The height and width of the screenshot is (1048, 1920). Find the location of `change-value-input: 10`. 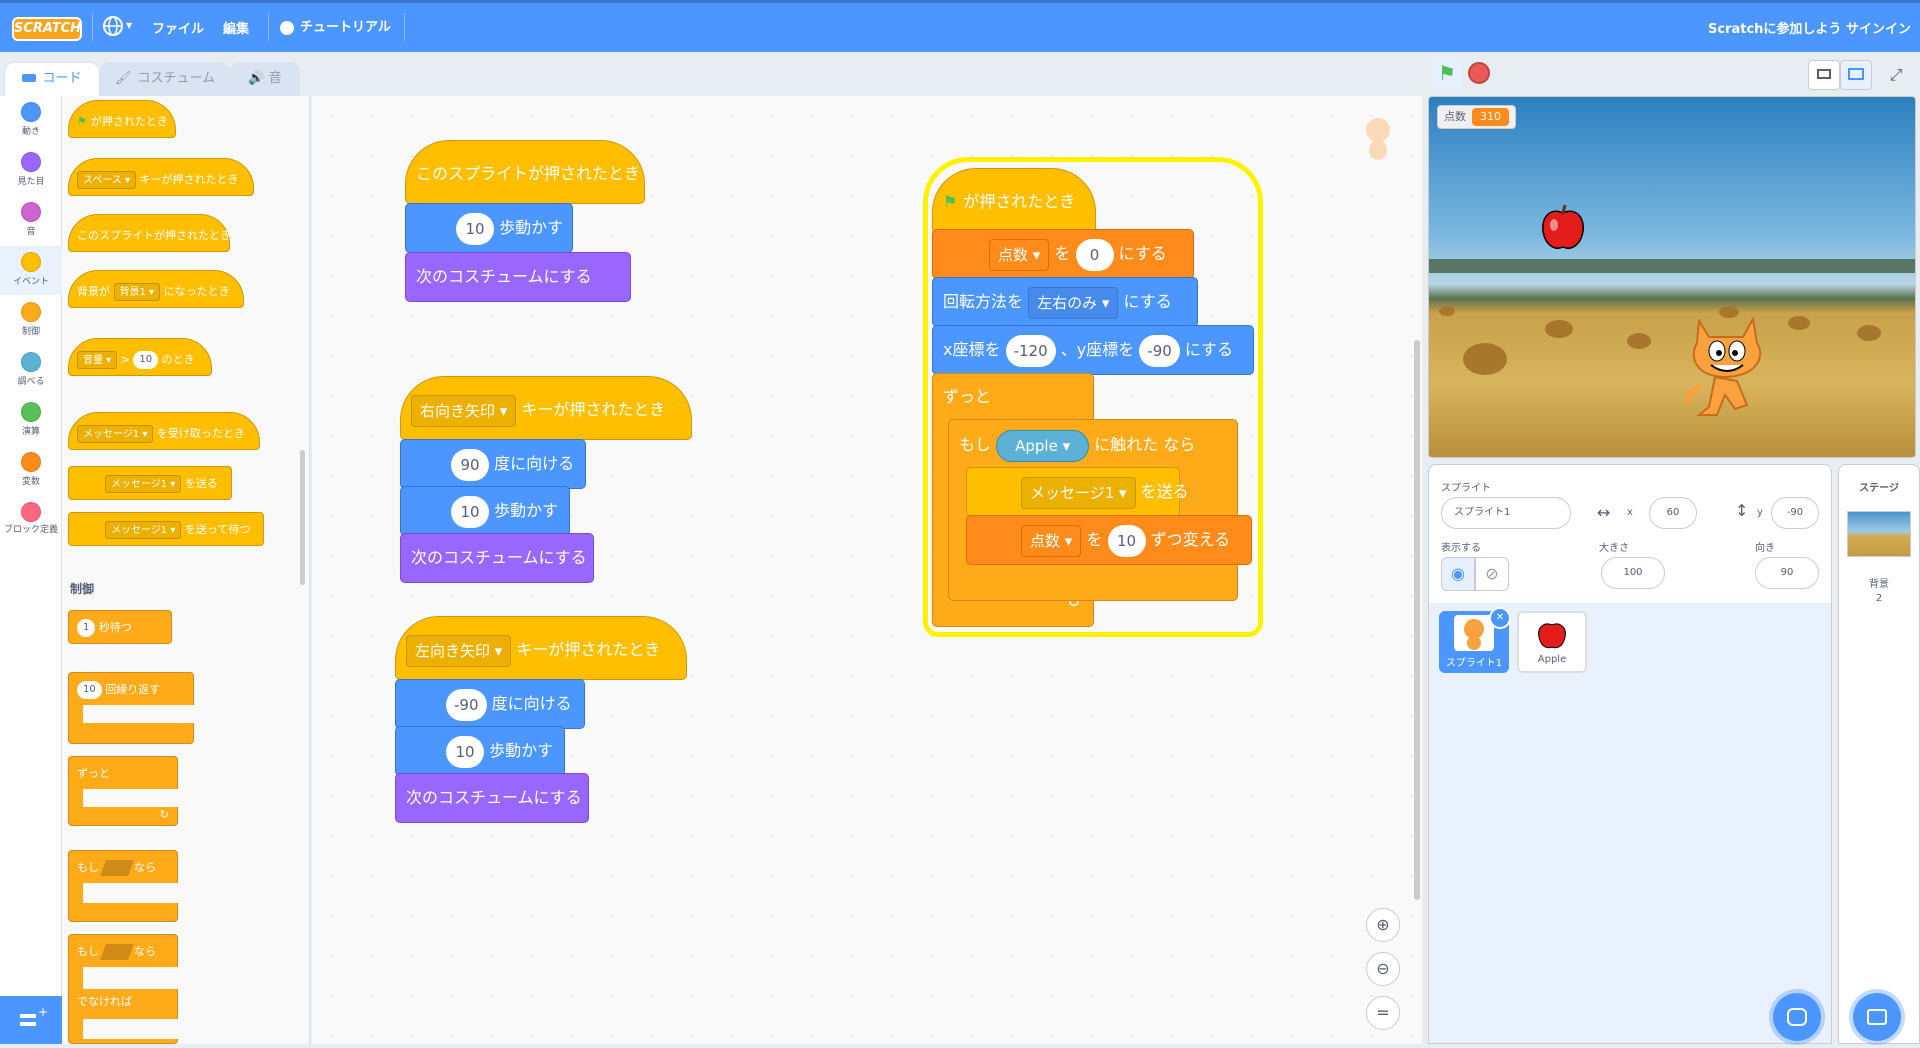

change-value-input: 10 is located at coordinates (1126, 540).